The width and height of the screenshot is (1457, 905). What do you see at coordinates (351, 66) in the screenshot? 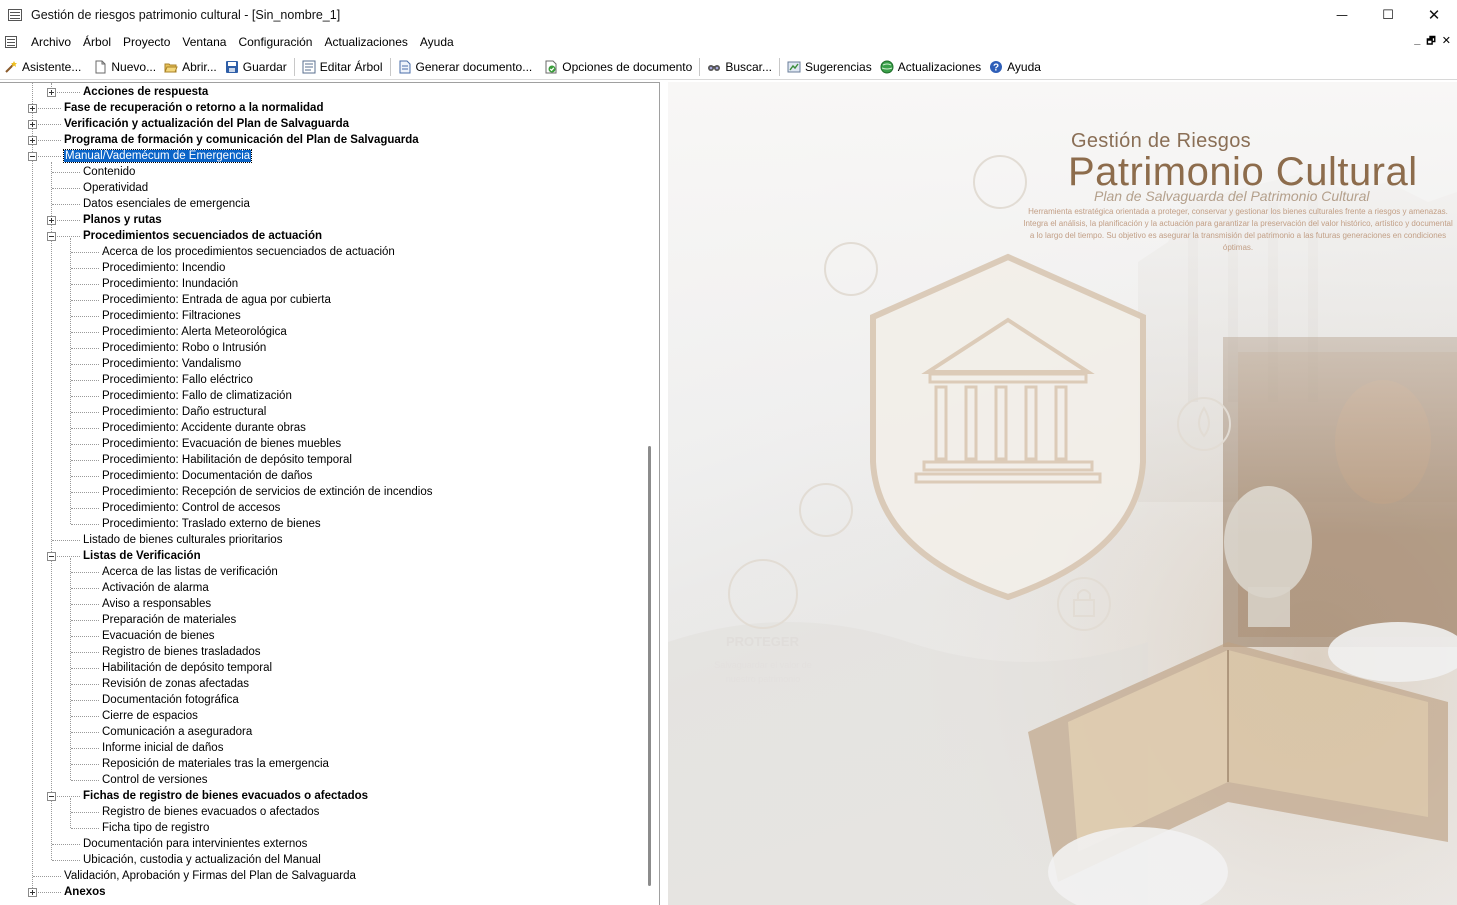
I see `editar-arbol-label: Editar Árbol` at bounding box center [351, 66].